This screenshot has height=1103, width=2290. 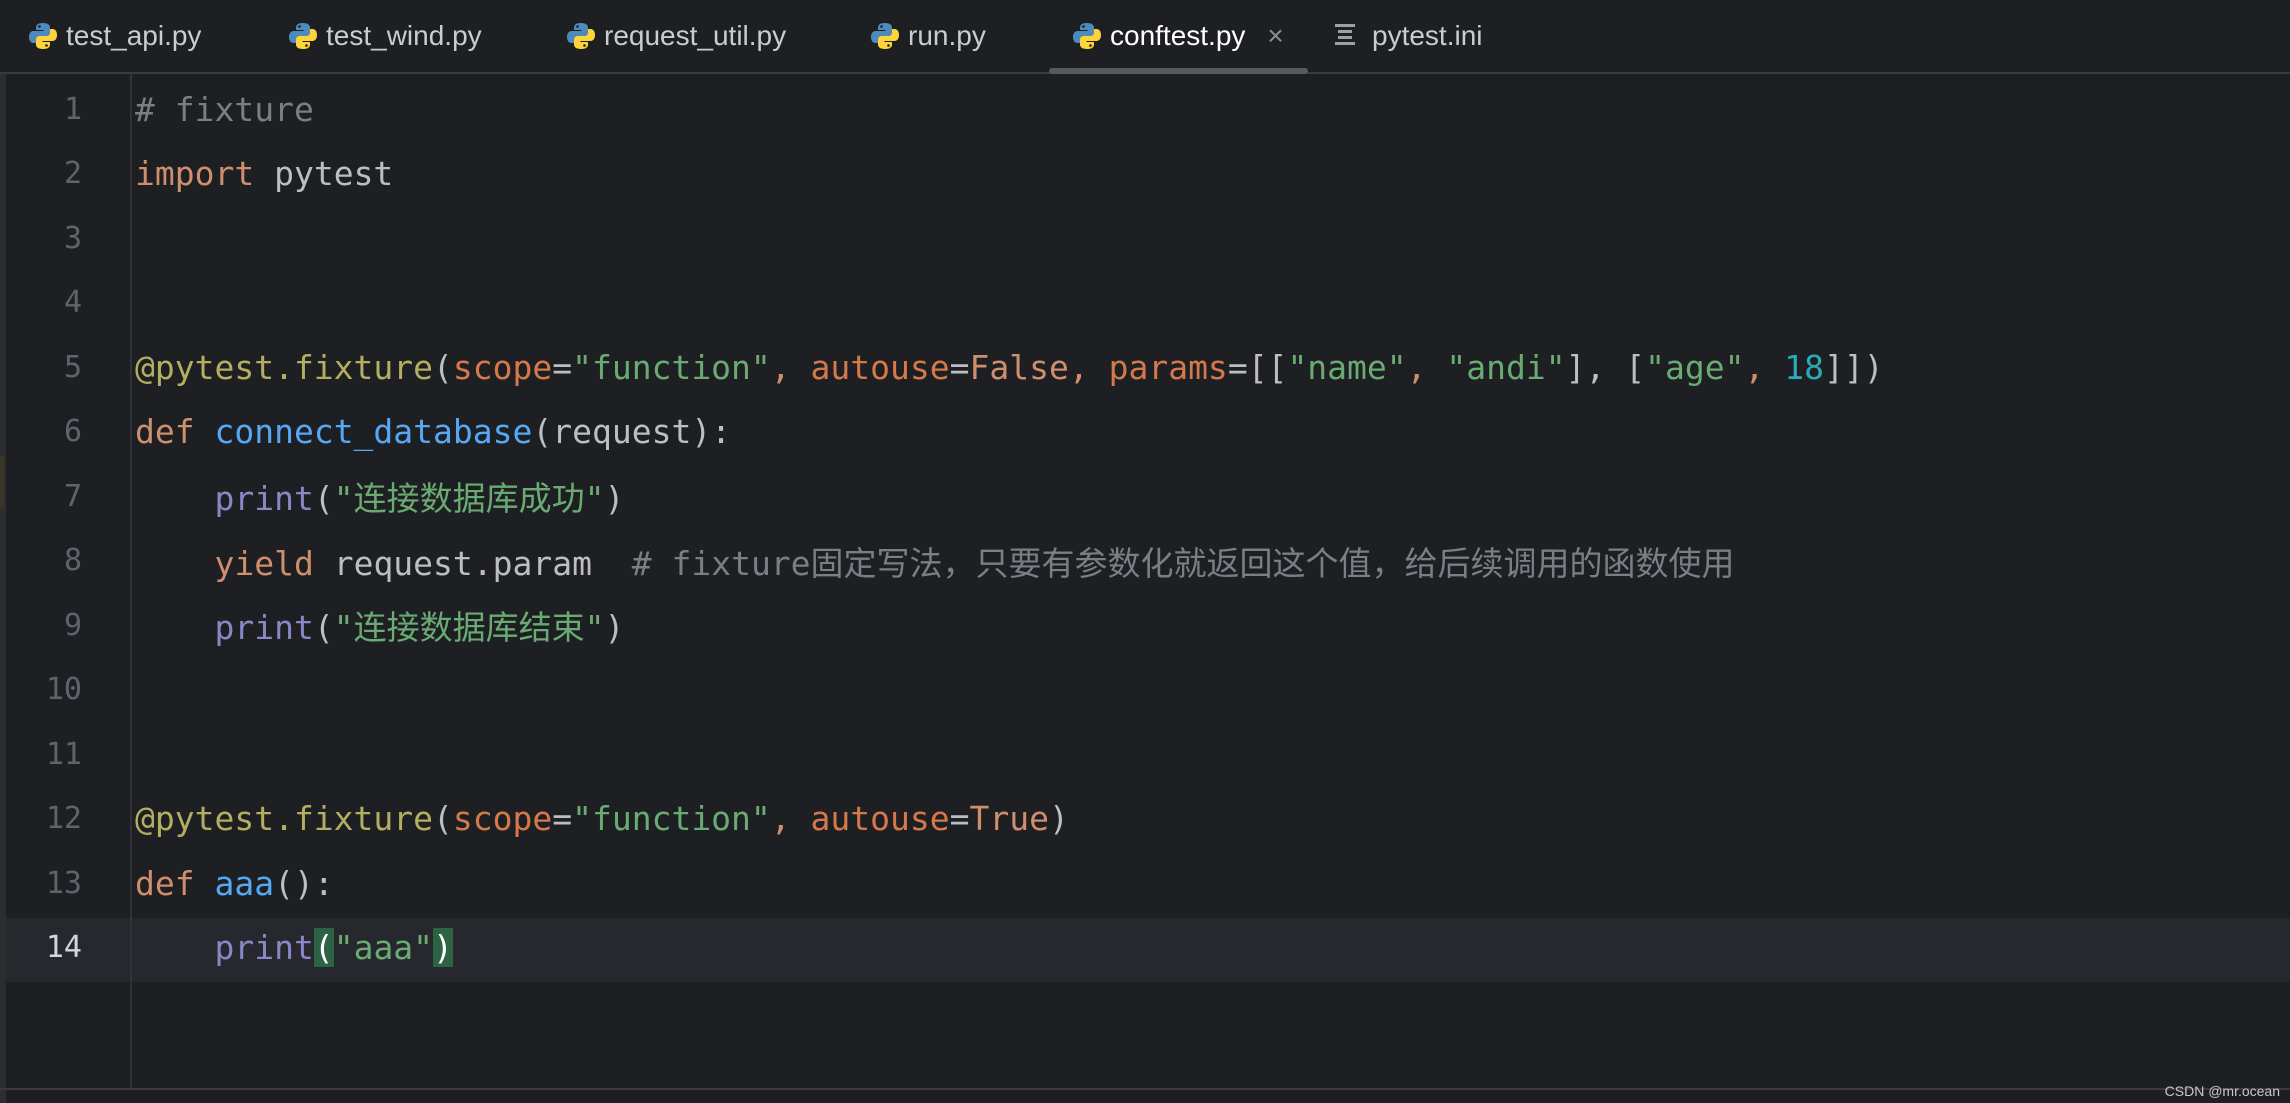 I want to click on line-number: 5, so click(x=72, y=367).